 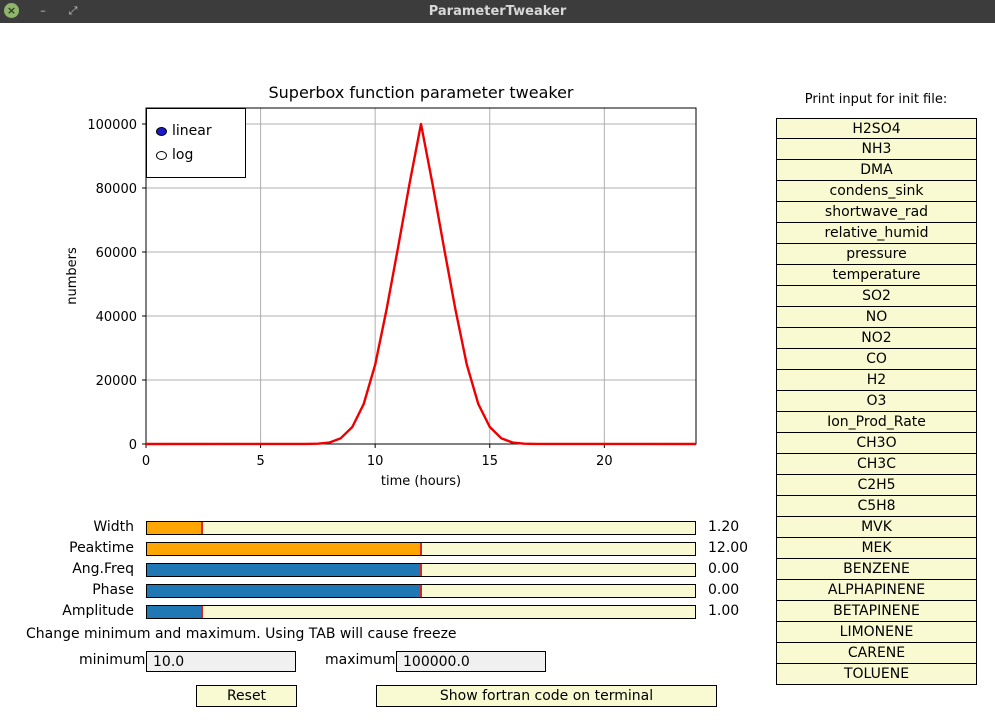 What do you see at coordinates (876, 128) in the screenshot?
I see `print-button-h2so4: H2SO4` at bounding box center [876, 128].